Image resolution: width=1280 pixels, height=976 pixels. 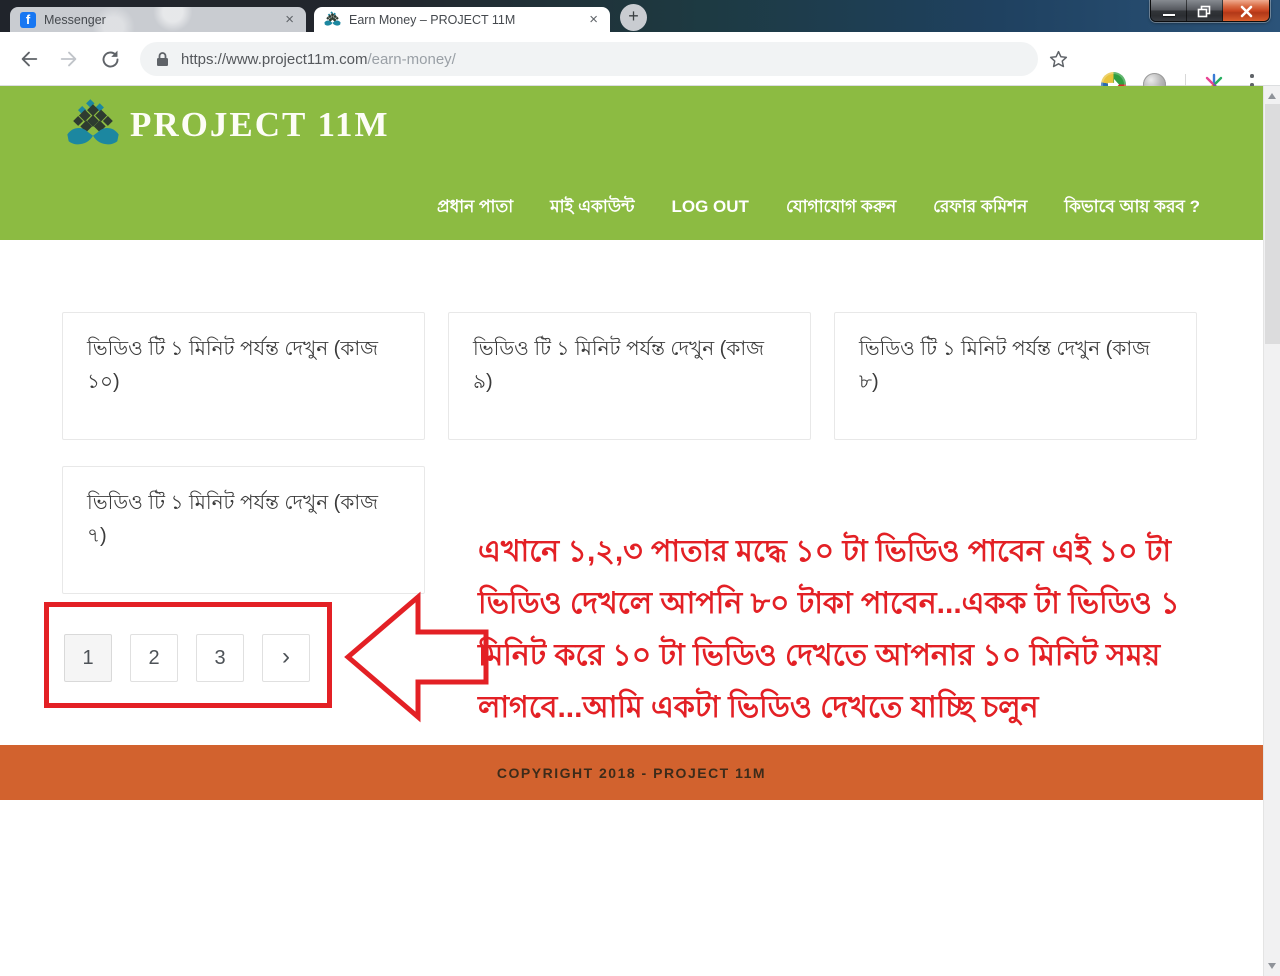 I want to click on video-task-card: ভিডিও টি ১ মিনিট পর্যন্ত দেখুন (কাজ ৮), so click(x=1015, y=376).